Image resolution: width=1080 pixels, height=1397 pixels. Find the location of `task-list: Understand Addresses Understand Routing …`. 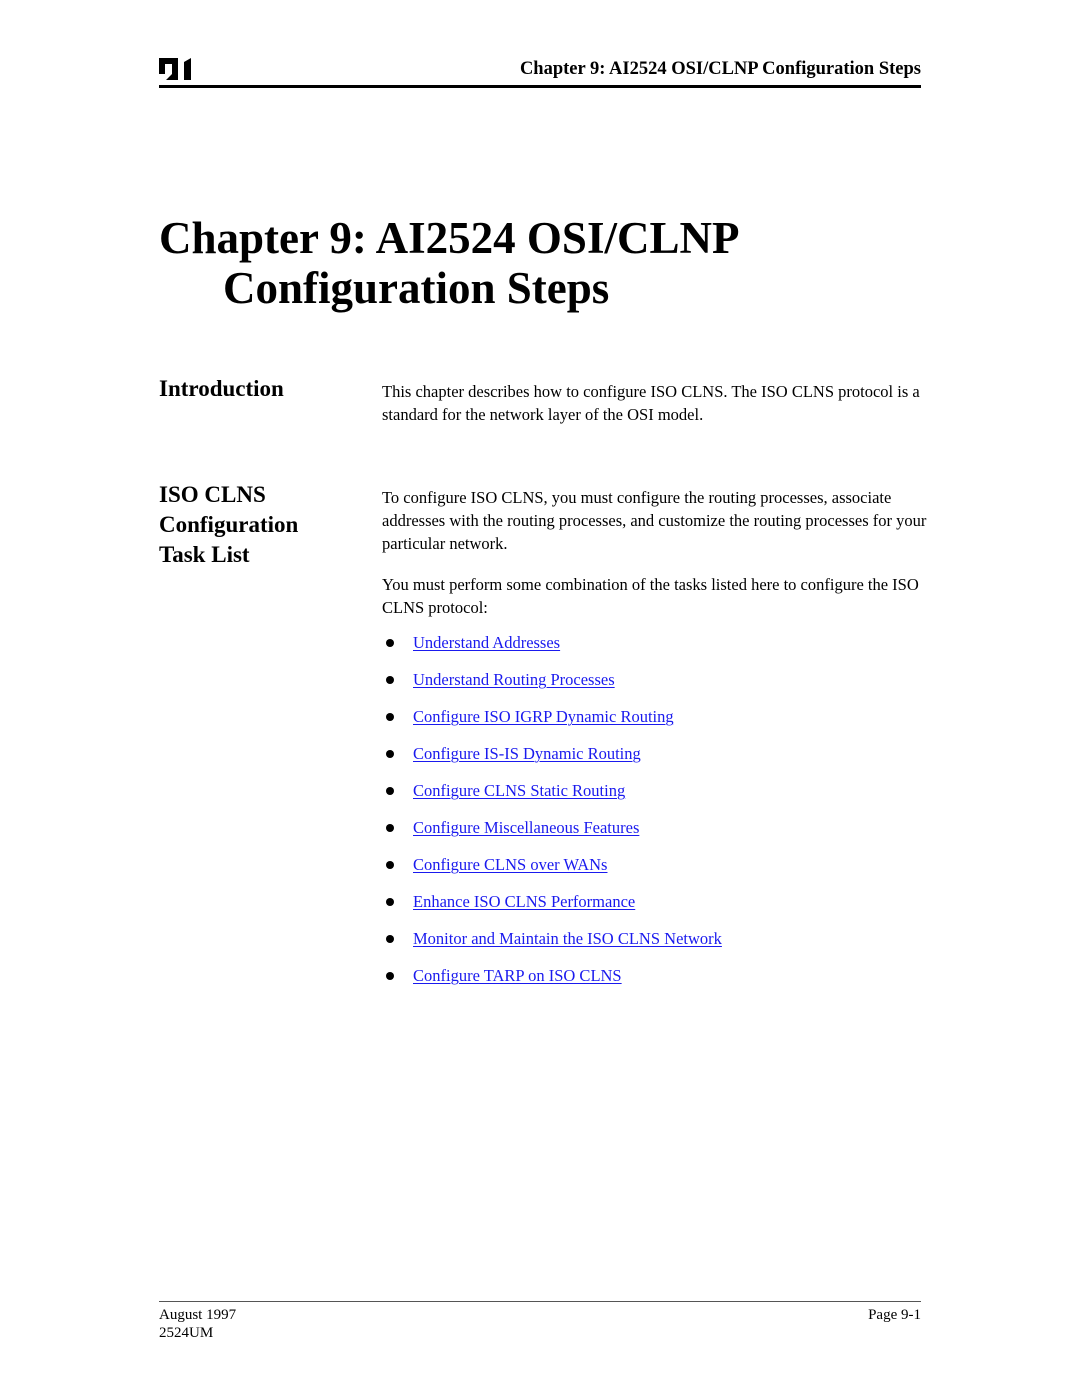

task-list: Understand Addresses Understand Routing … is located at coordinates (654, 816).